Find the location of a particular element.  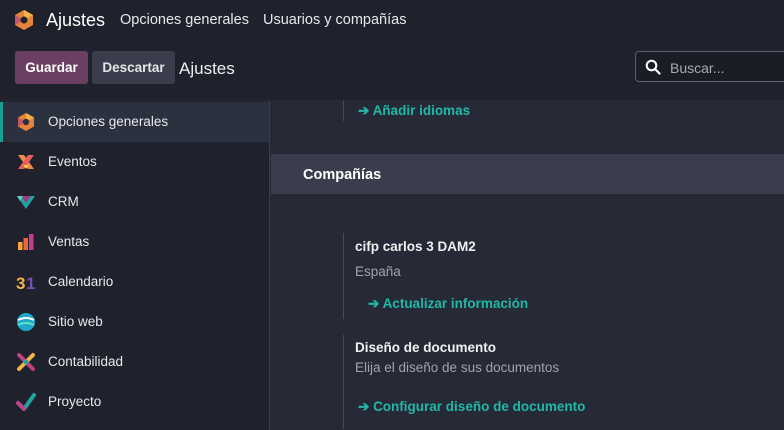

company-country: España is located at coordinates (378, 271).